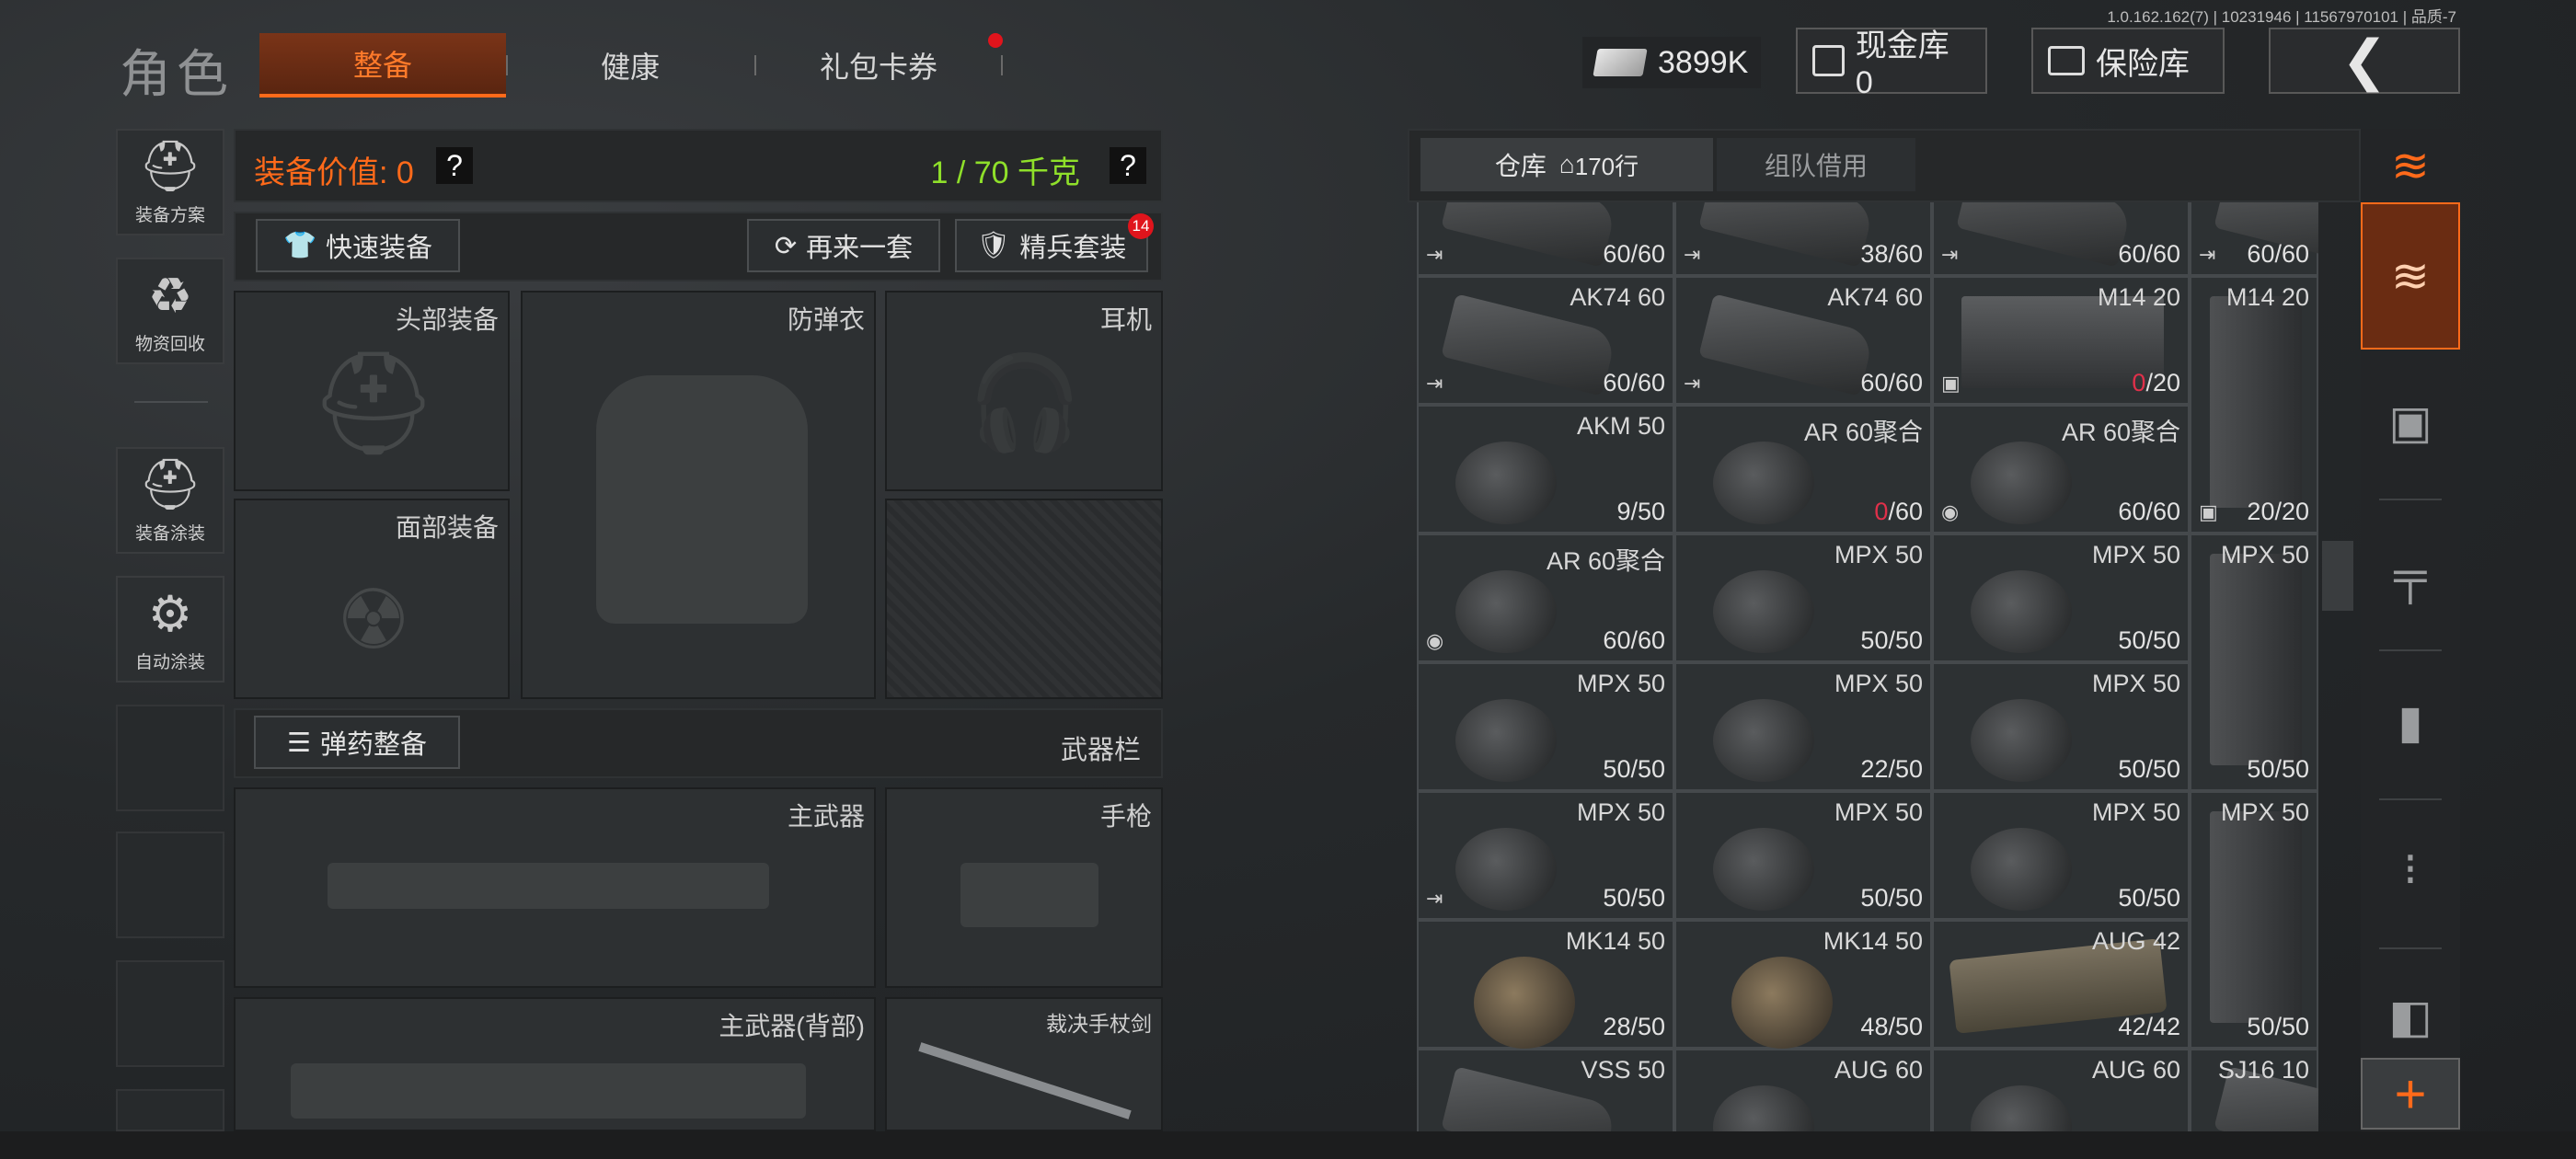 Image resolution: width=2576 pixels, height=1159 pixels. I want to click on primary-weapon-slot: 主武器, so click(555, 887).